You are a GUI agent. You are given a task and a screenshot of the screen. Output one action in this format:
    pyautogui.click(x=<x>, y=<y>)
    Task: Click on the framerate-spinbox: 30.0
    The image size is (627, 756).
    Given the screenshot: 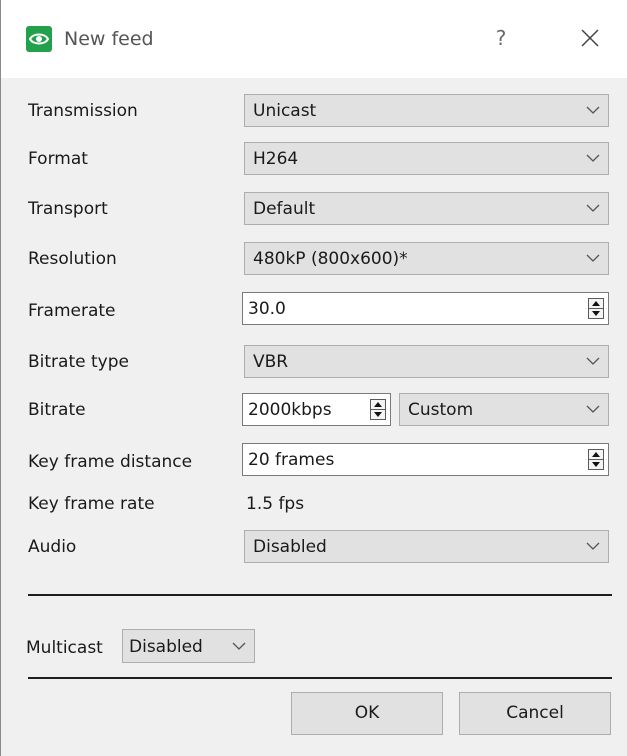 What is the action you would take?
    pyautogui.click(x=425, y=308)
    